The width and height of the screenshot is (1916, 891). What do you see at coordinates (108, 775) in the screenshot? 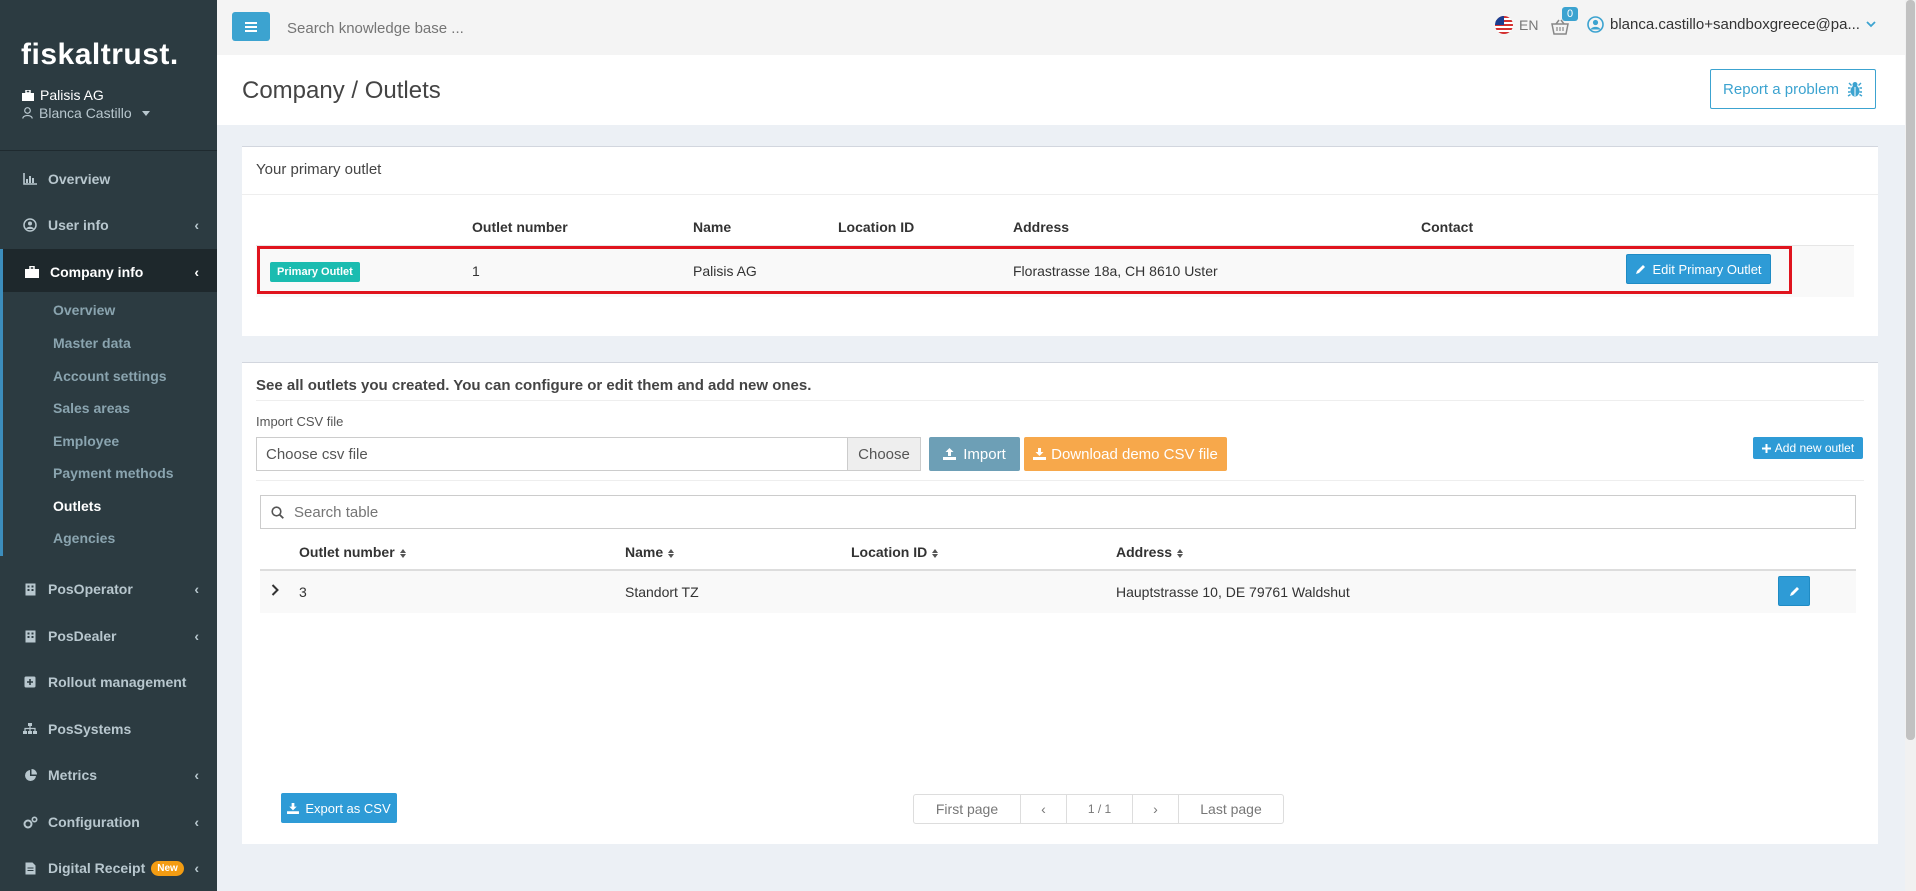
I see `sidebar-item-metrics: Metrics ‹` at bounding box center [108, 775].